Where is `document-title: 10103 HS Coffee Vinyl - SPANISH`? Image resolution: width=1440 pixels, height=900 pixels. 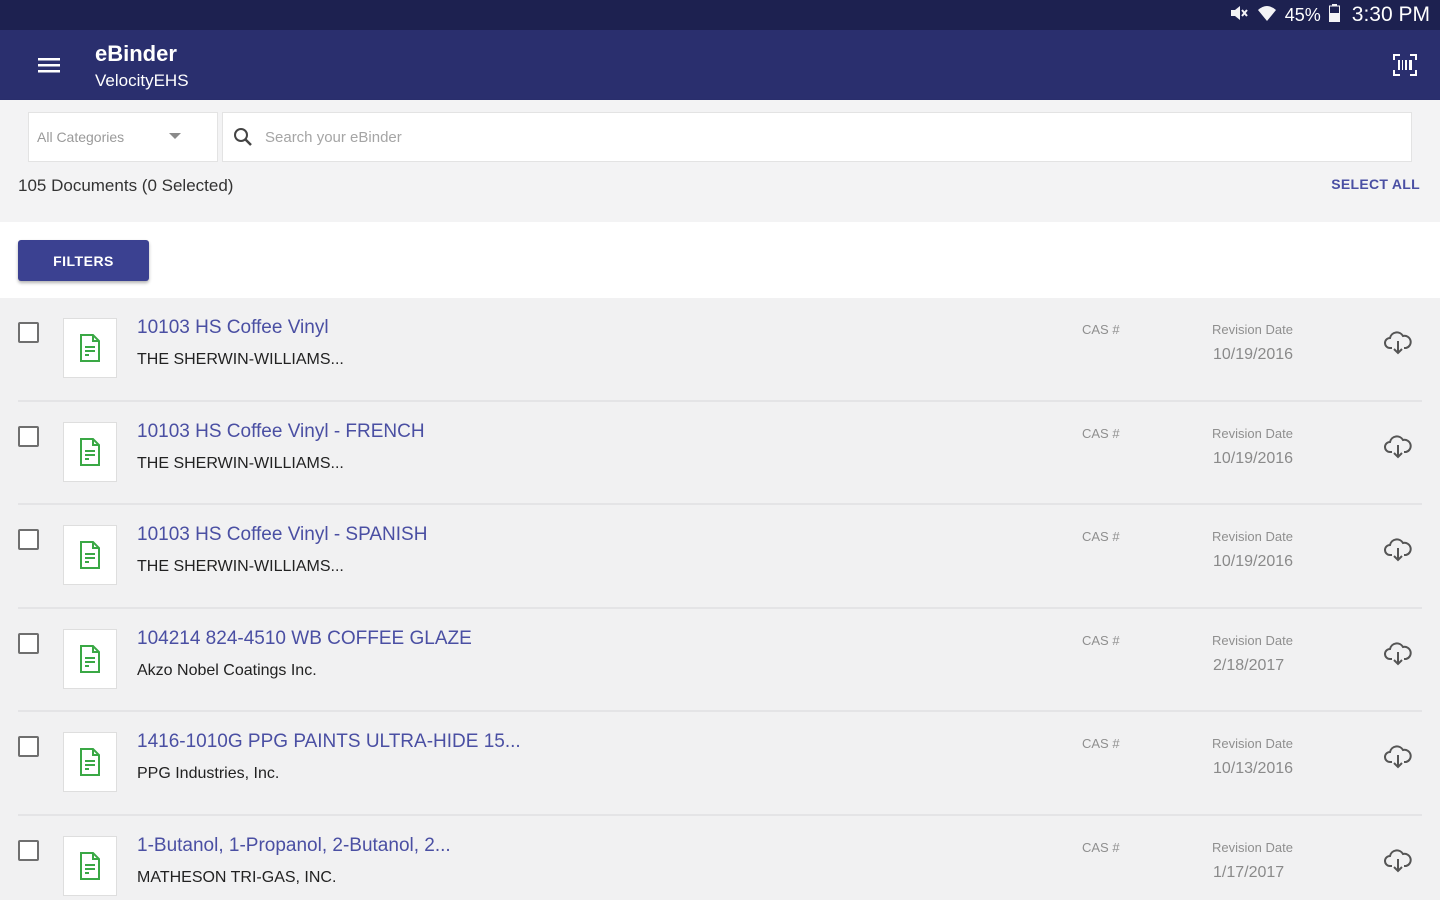
document-title: 10103 HS Coffee Vinyl - SPANISH is located at coordinates (282, 535).